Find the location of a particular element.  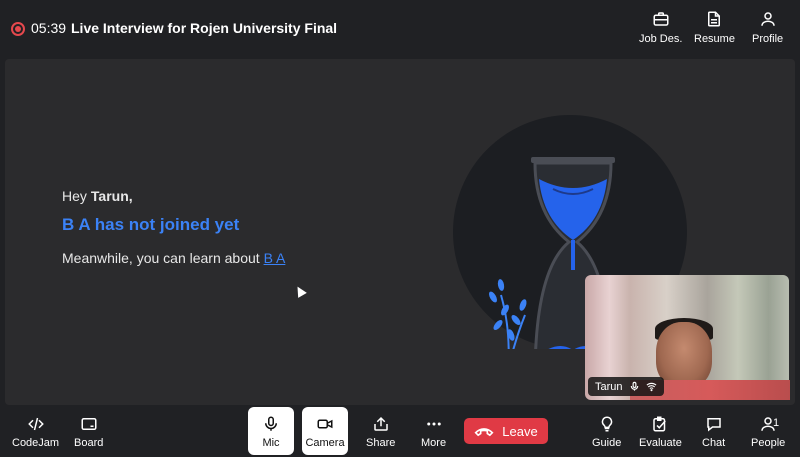

codejam-label: CodeJam is located at coordinates (36, 443).